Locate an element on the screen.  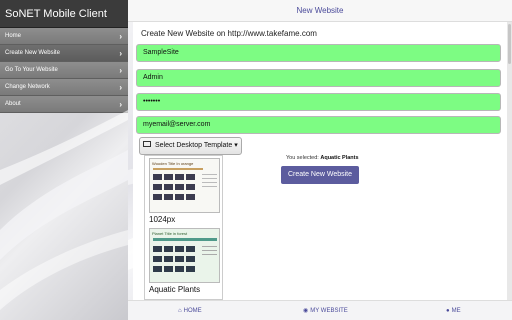
sidebar-item-label: Change Network is located at coordinates (27, 87).